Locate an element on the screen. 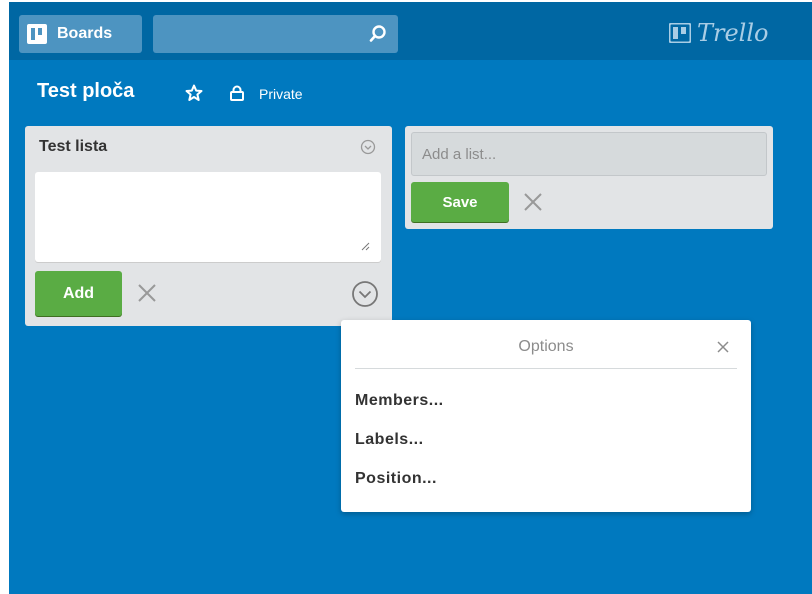 This screenshot has width=812, height=594. resize-grip-icon is located at coordinates (365, 246).